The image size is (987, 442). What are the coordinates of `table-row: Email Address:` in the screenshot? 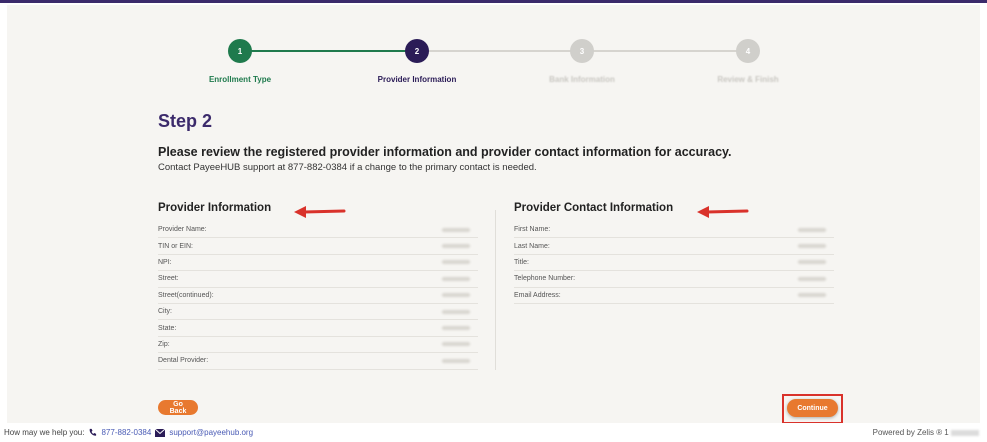 It's located at (674, 296).